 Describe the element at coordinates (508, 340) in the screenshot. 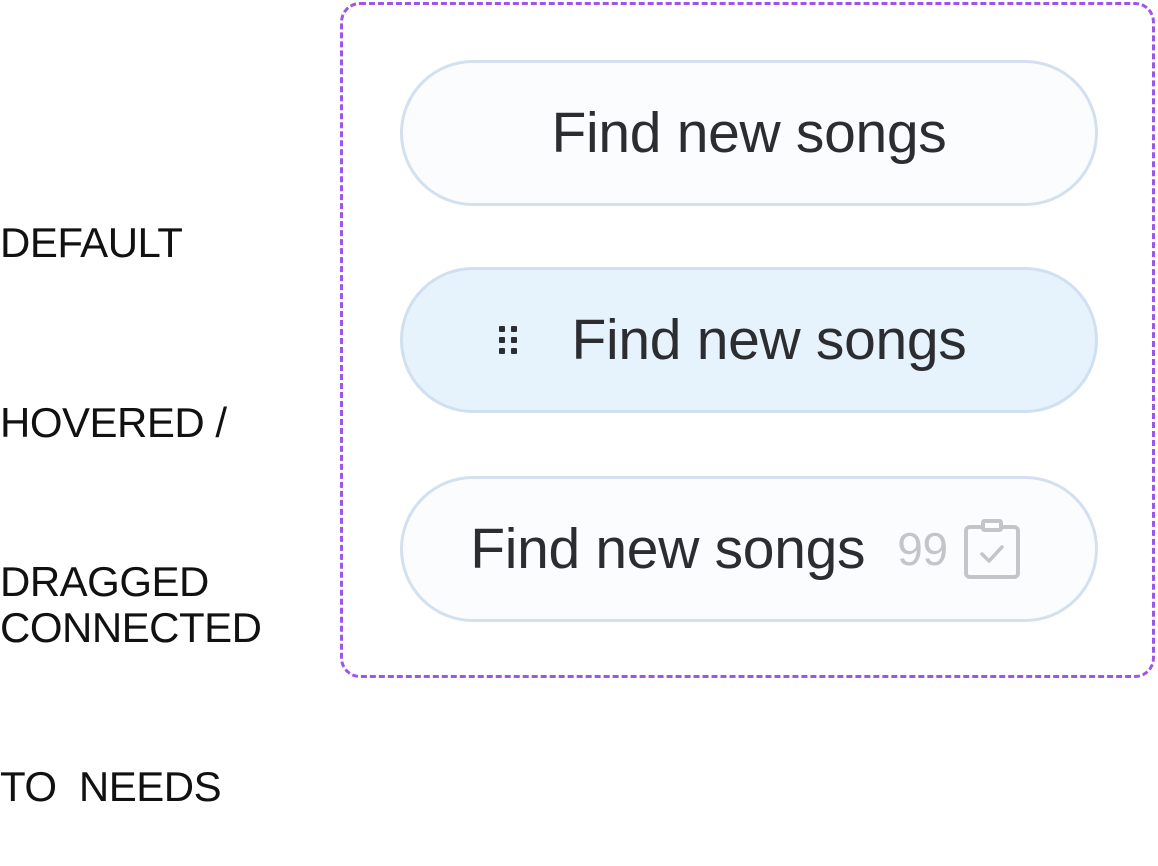

I see `drag-handle-icon` at that location.